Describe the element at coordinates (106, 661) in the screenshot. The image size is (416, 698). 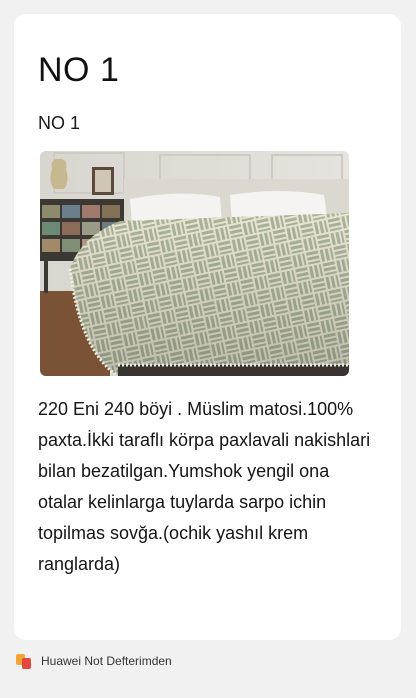
I see `source-app-label: Huawei Not Defterimden` at that location.